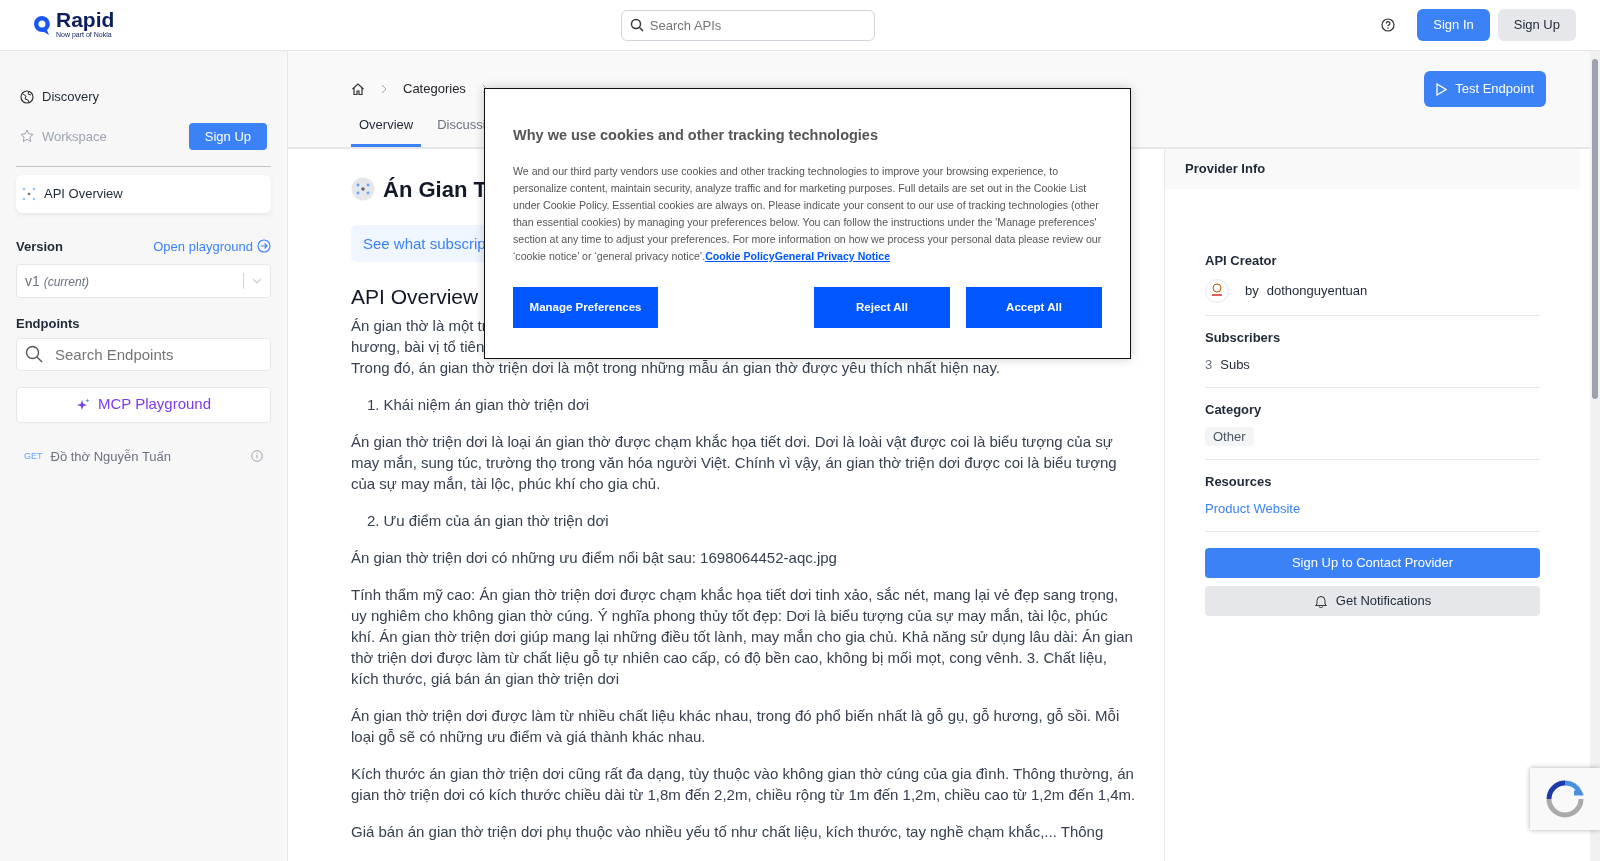  Describe the element at coordinates (212, 246) in the screenshot. I see `open-playground-link: Open playground` at that location.